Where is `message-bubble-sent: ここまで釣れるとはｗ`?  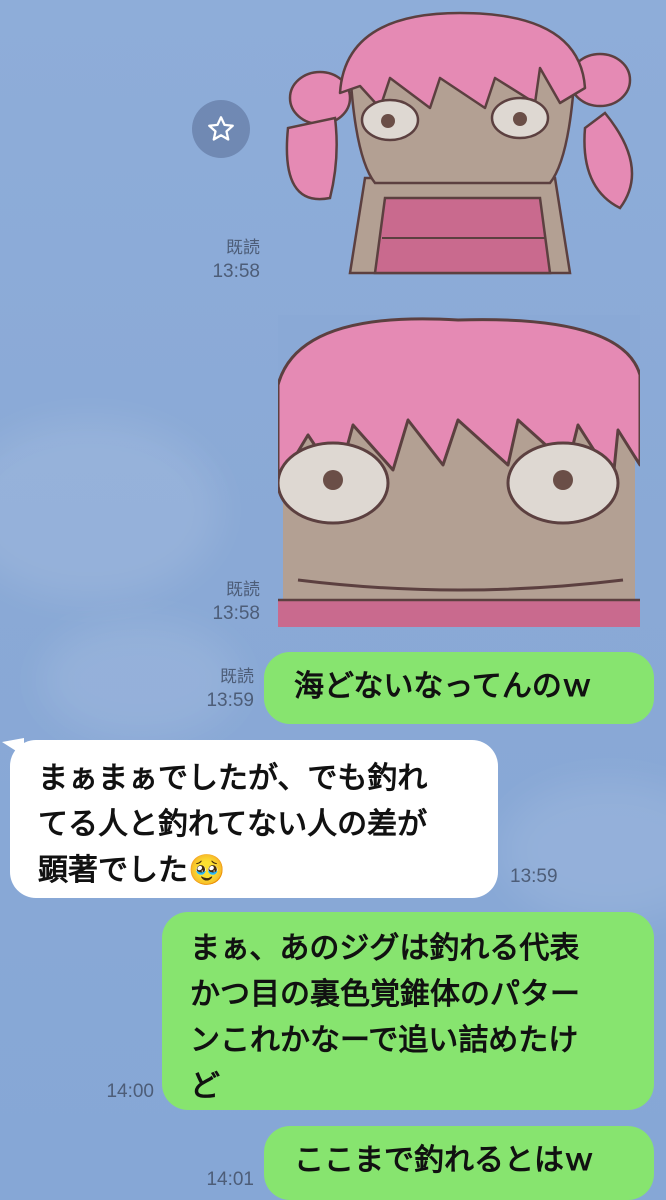 message-bubble-sent: ここまで釣れるとはｗ is located at coordinates (459, 1163).